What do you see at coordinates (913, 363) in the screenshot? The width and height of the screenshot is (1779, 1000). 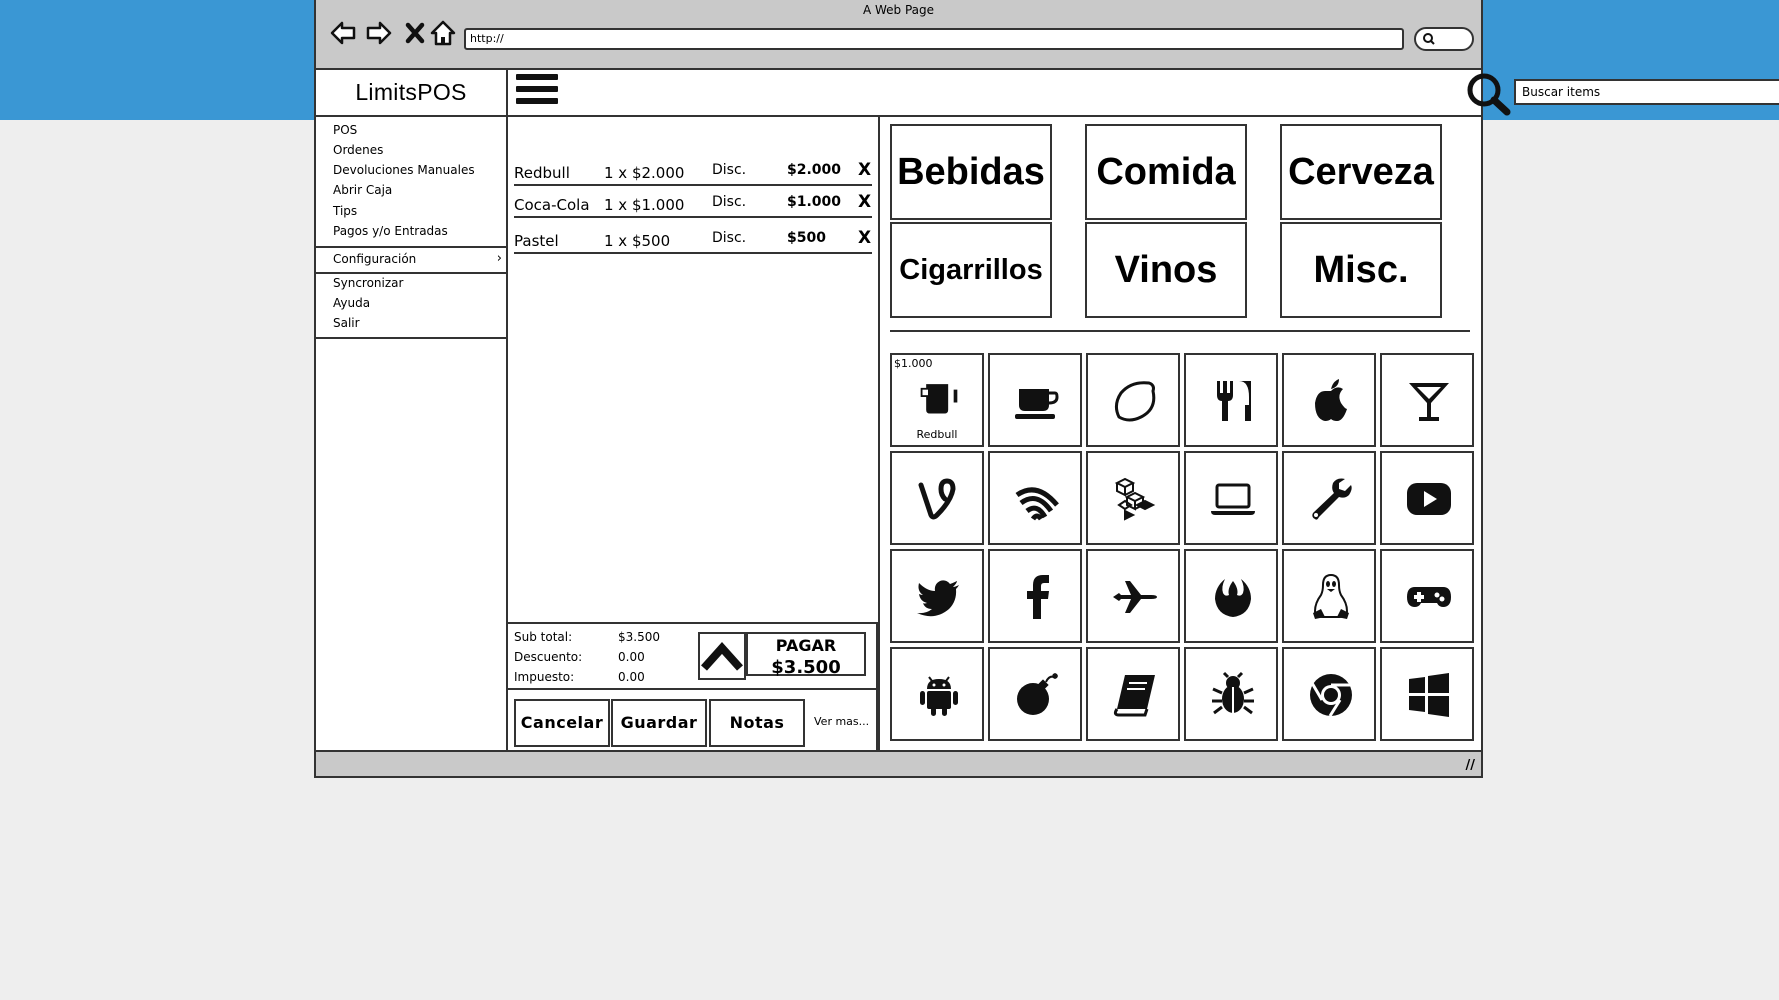 I see `product-price: $1.000` at bounding box center [913, 363].